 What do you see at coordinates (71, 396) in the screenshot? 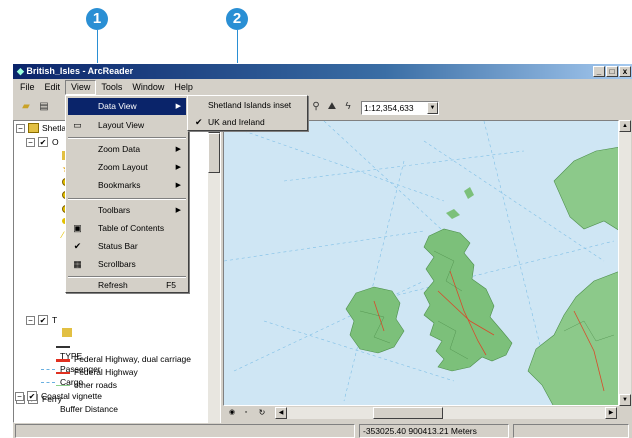
I see `coastal-layer-label: Coastal vignette` at bounding box center [71, 396].